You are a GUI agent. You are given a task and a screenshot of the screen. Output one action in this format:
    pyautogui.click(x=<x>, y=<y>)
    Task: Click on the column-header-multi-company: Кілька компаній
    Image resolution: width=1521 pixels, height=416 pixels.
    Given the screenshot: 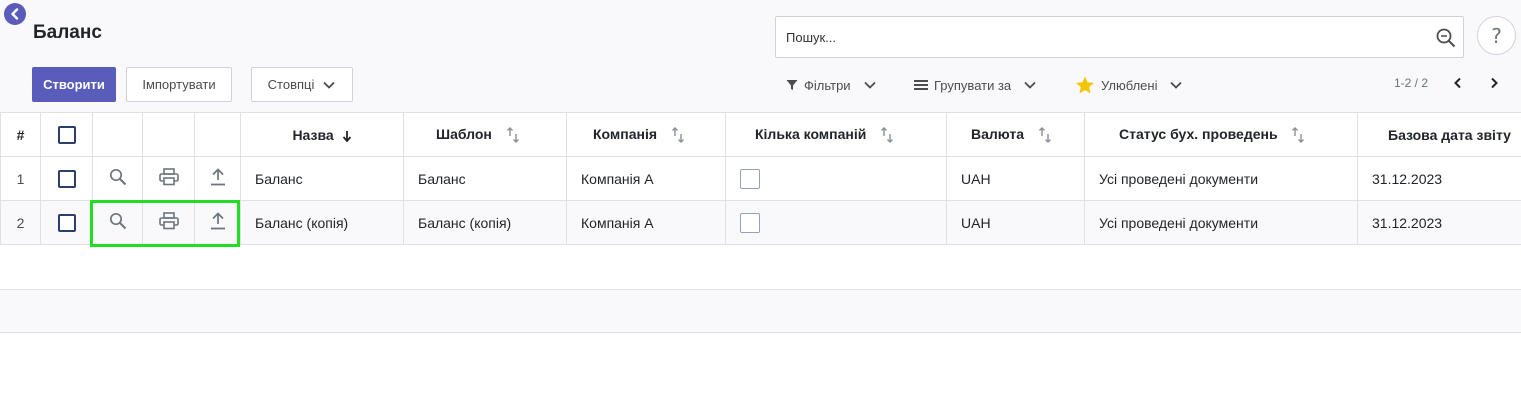 What is the action you would take?
    pyautogui.click(x=836, y=134)
    